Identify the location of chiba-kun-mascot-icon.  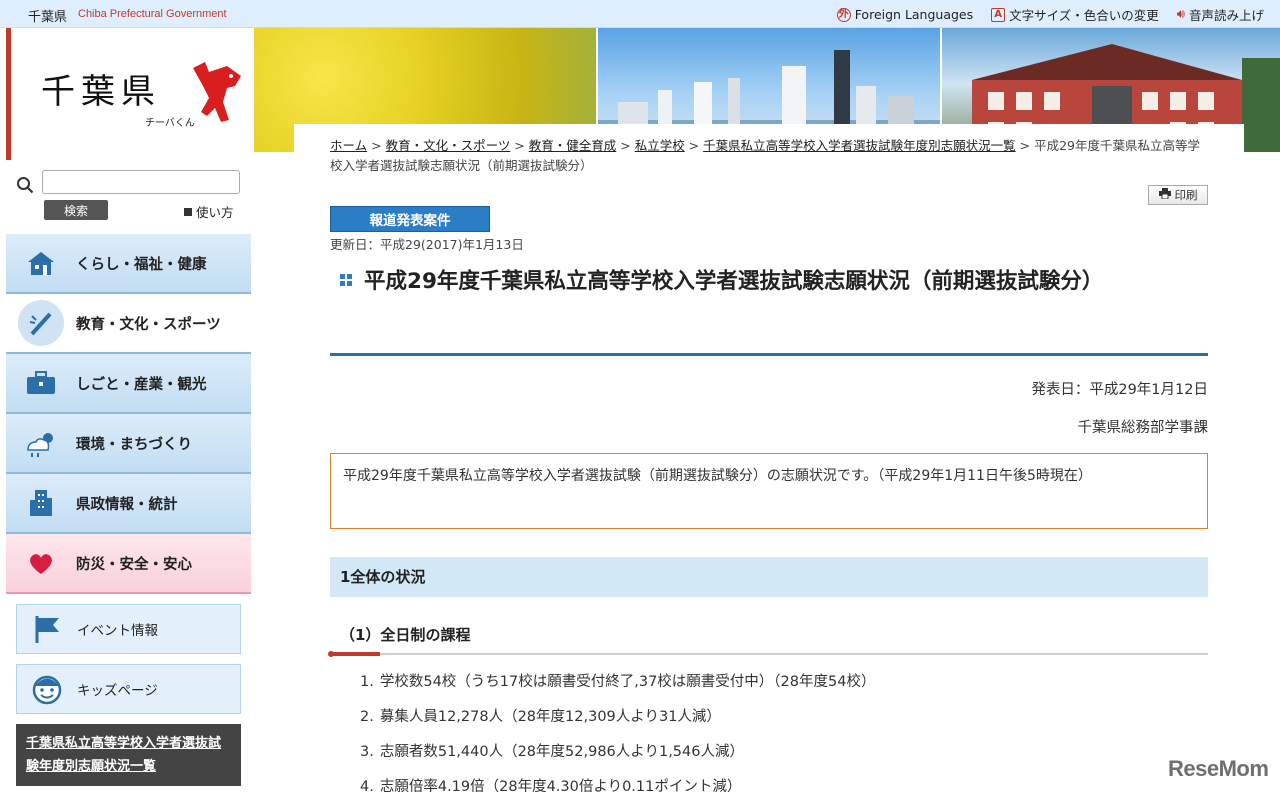
(217, 92).